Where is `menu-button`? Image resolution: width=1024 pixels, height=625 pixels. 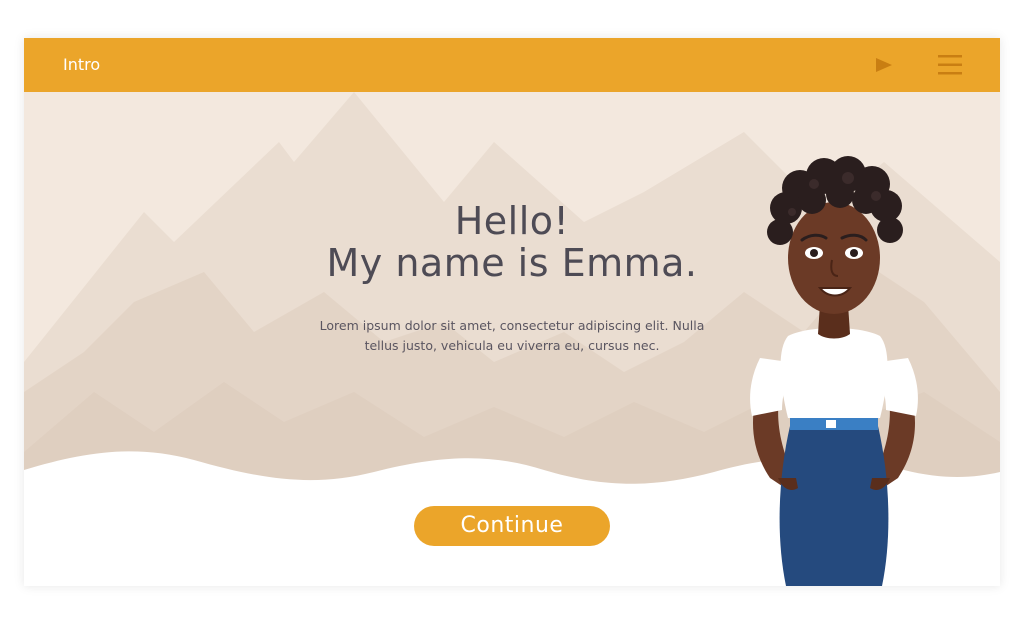 menu-button is located at coordinates (950, 65).